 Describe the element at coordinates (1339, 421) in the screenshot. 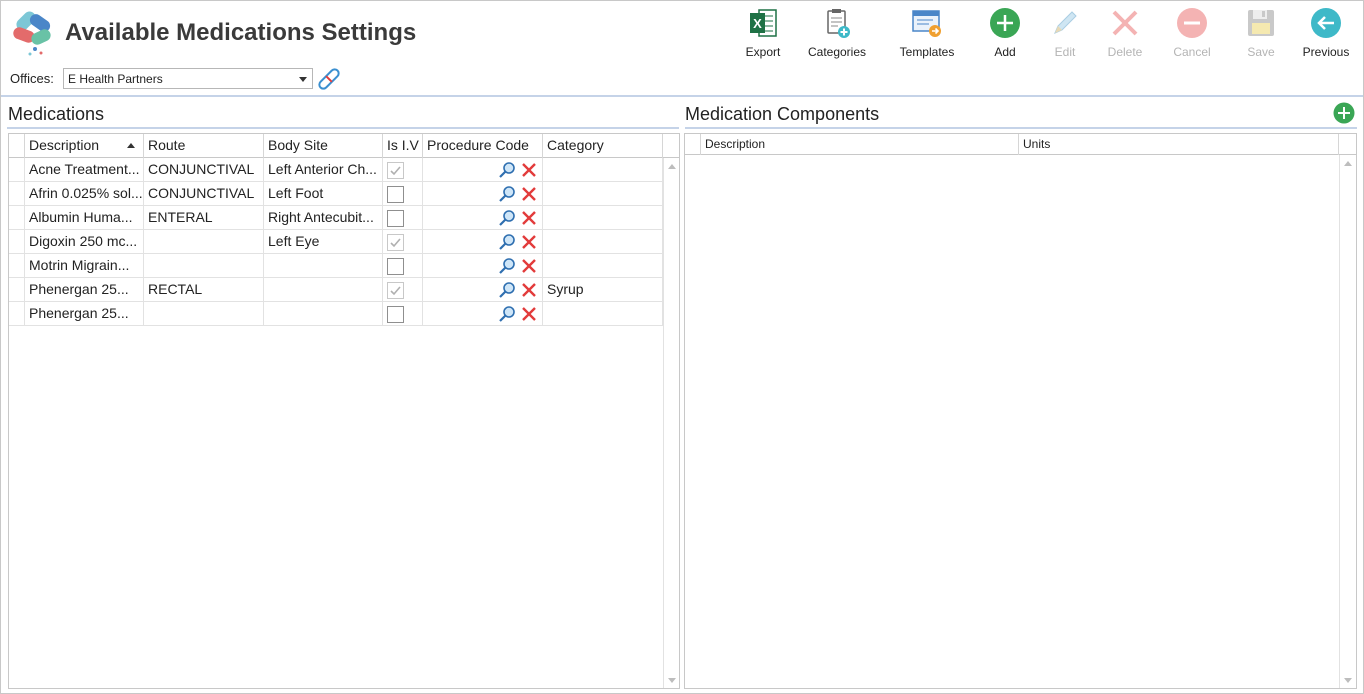

I see `components-scrollbar-track` at that location.